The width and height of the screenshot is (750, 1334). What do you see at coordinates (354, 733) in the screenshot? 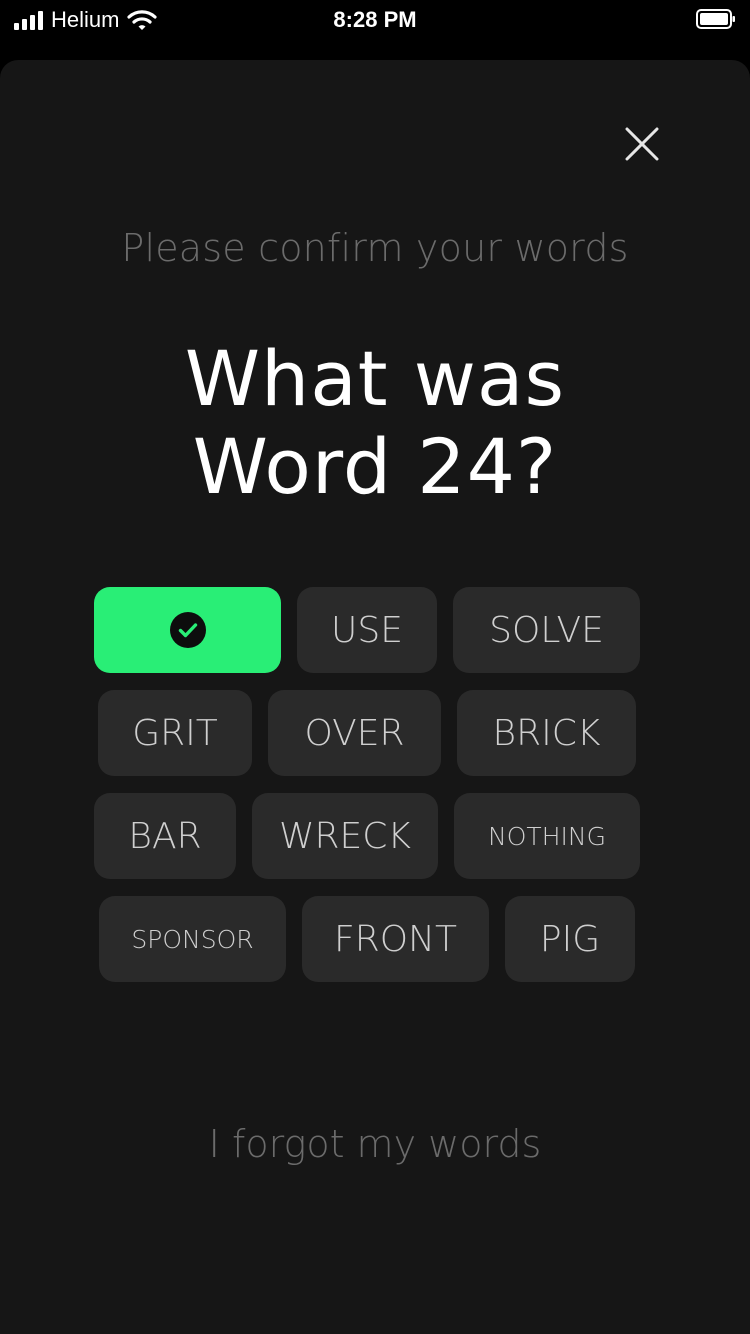
I see `word-chip-over: OVER` at bounding box center [354, 733].